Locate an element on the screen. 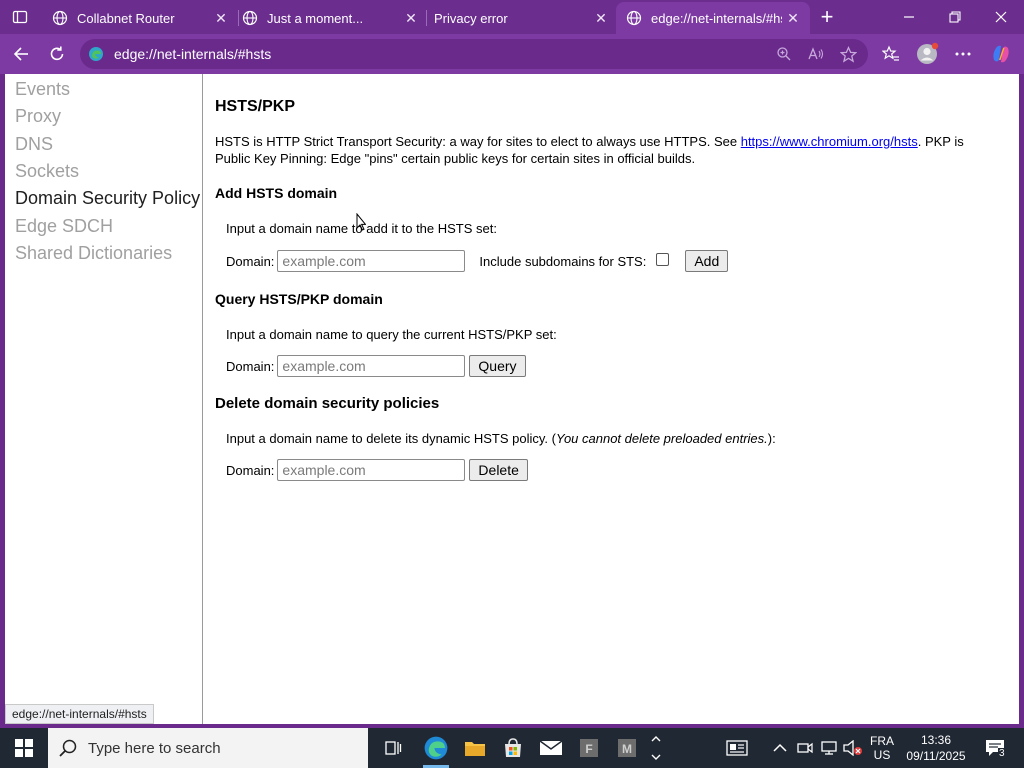 The image size is (1024, 768). copilot-icon is located at coordinates (1001, 54).